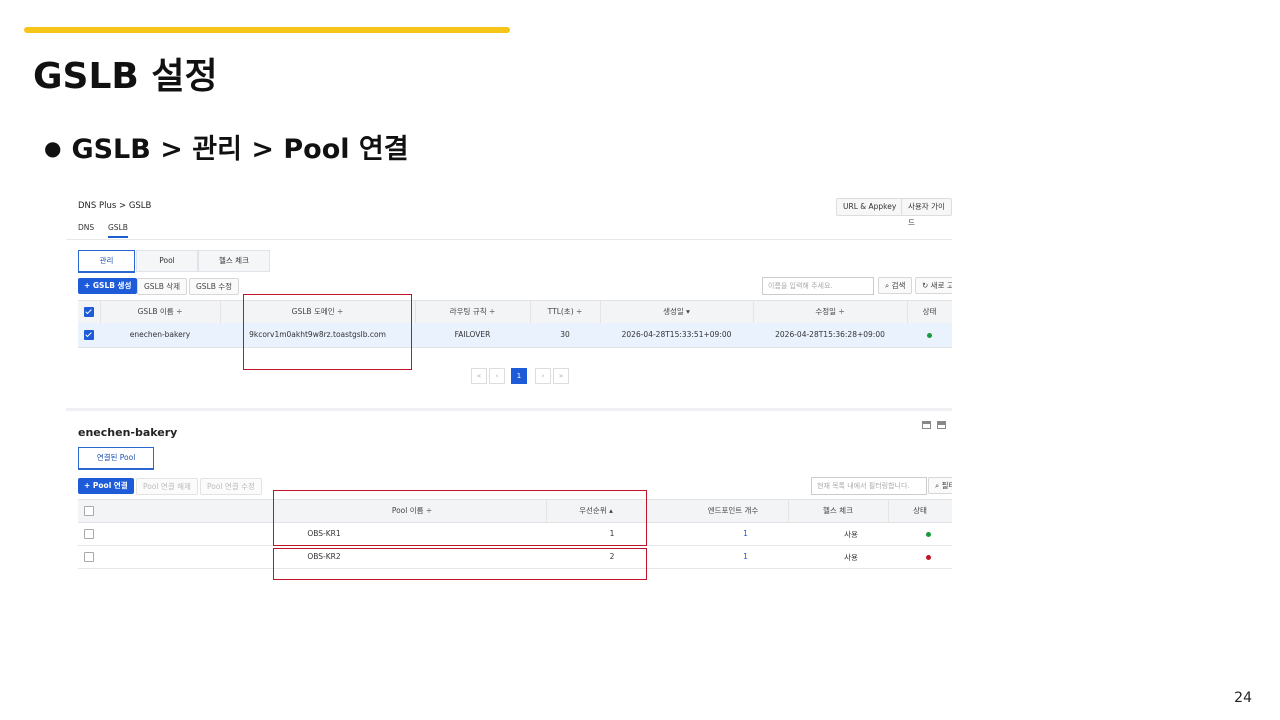 The image size is (1280, 720). What do you see at coordinates (125, 76) in the screenshot?
I see `slide-title: GSLB 설정` at bounding box center [125, 76].